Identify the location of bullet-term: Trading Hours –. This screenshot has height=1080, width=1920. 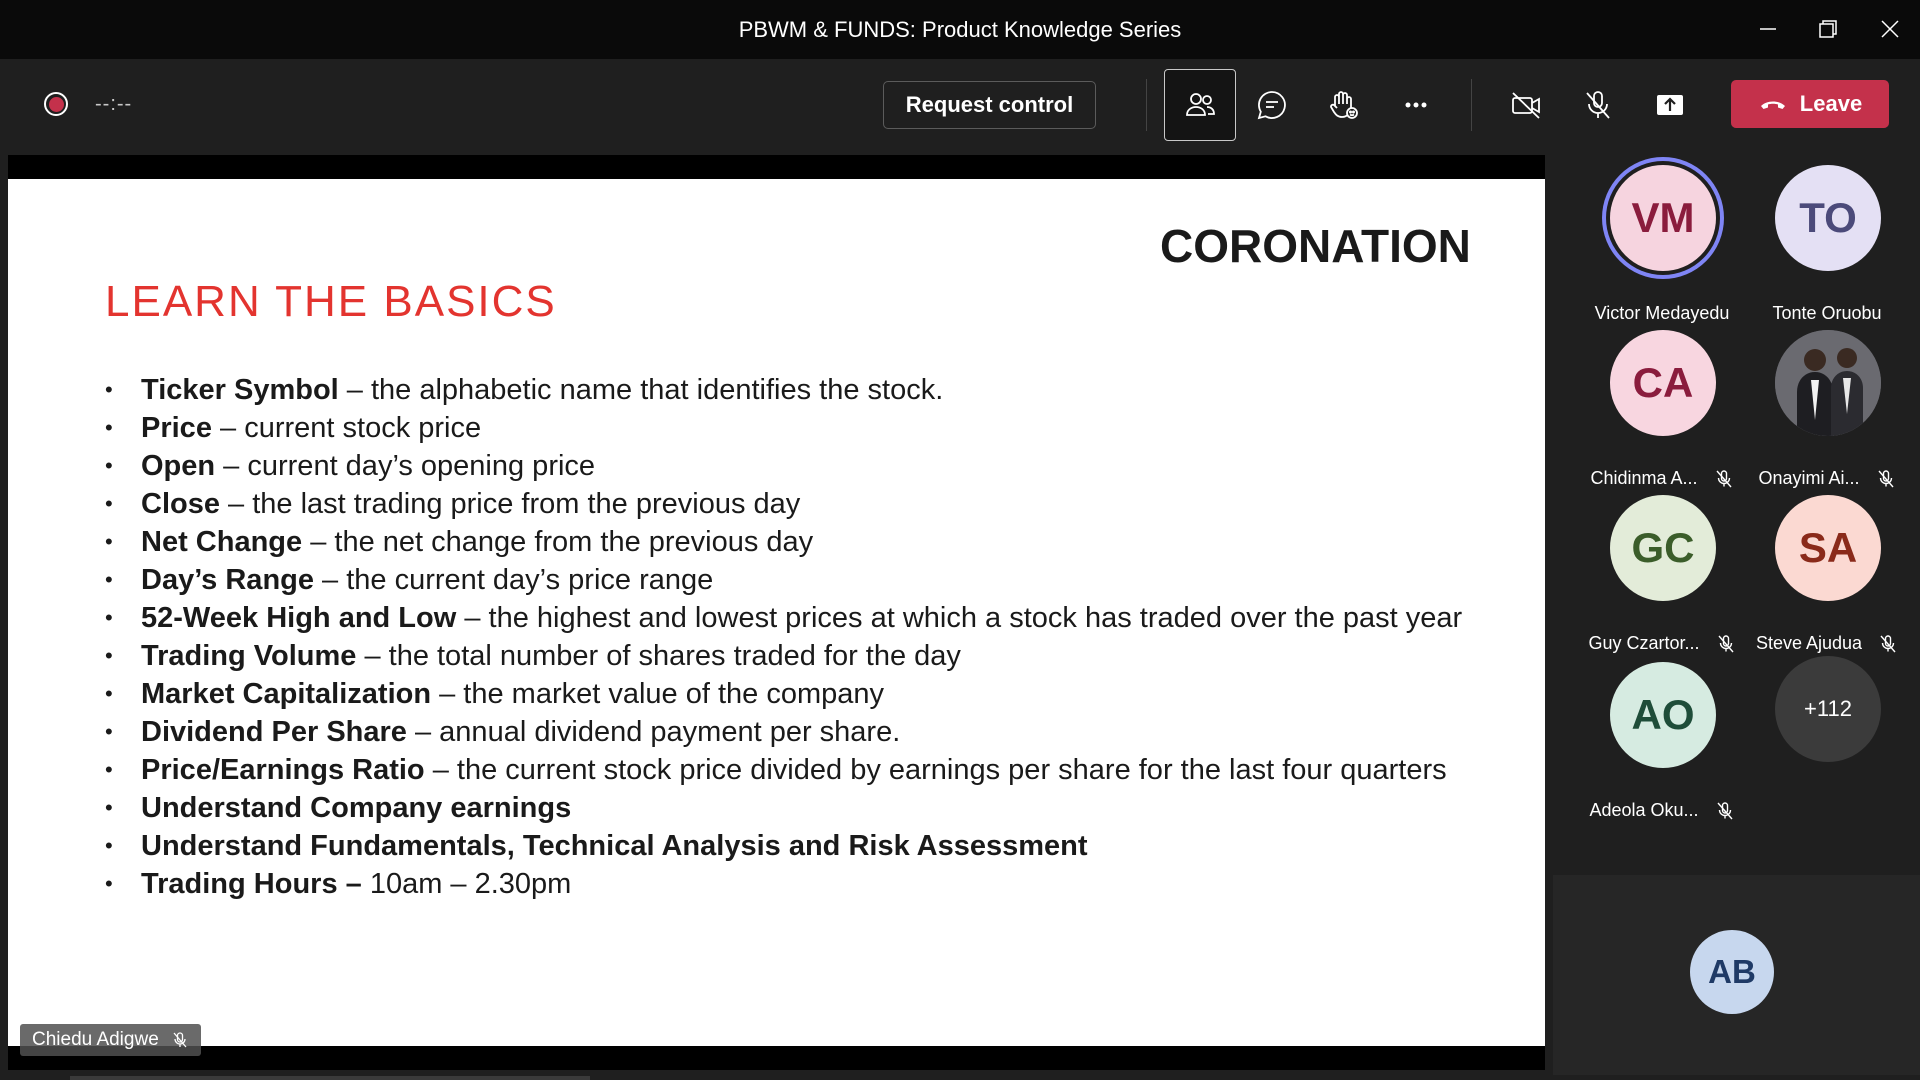
(251, 884).